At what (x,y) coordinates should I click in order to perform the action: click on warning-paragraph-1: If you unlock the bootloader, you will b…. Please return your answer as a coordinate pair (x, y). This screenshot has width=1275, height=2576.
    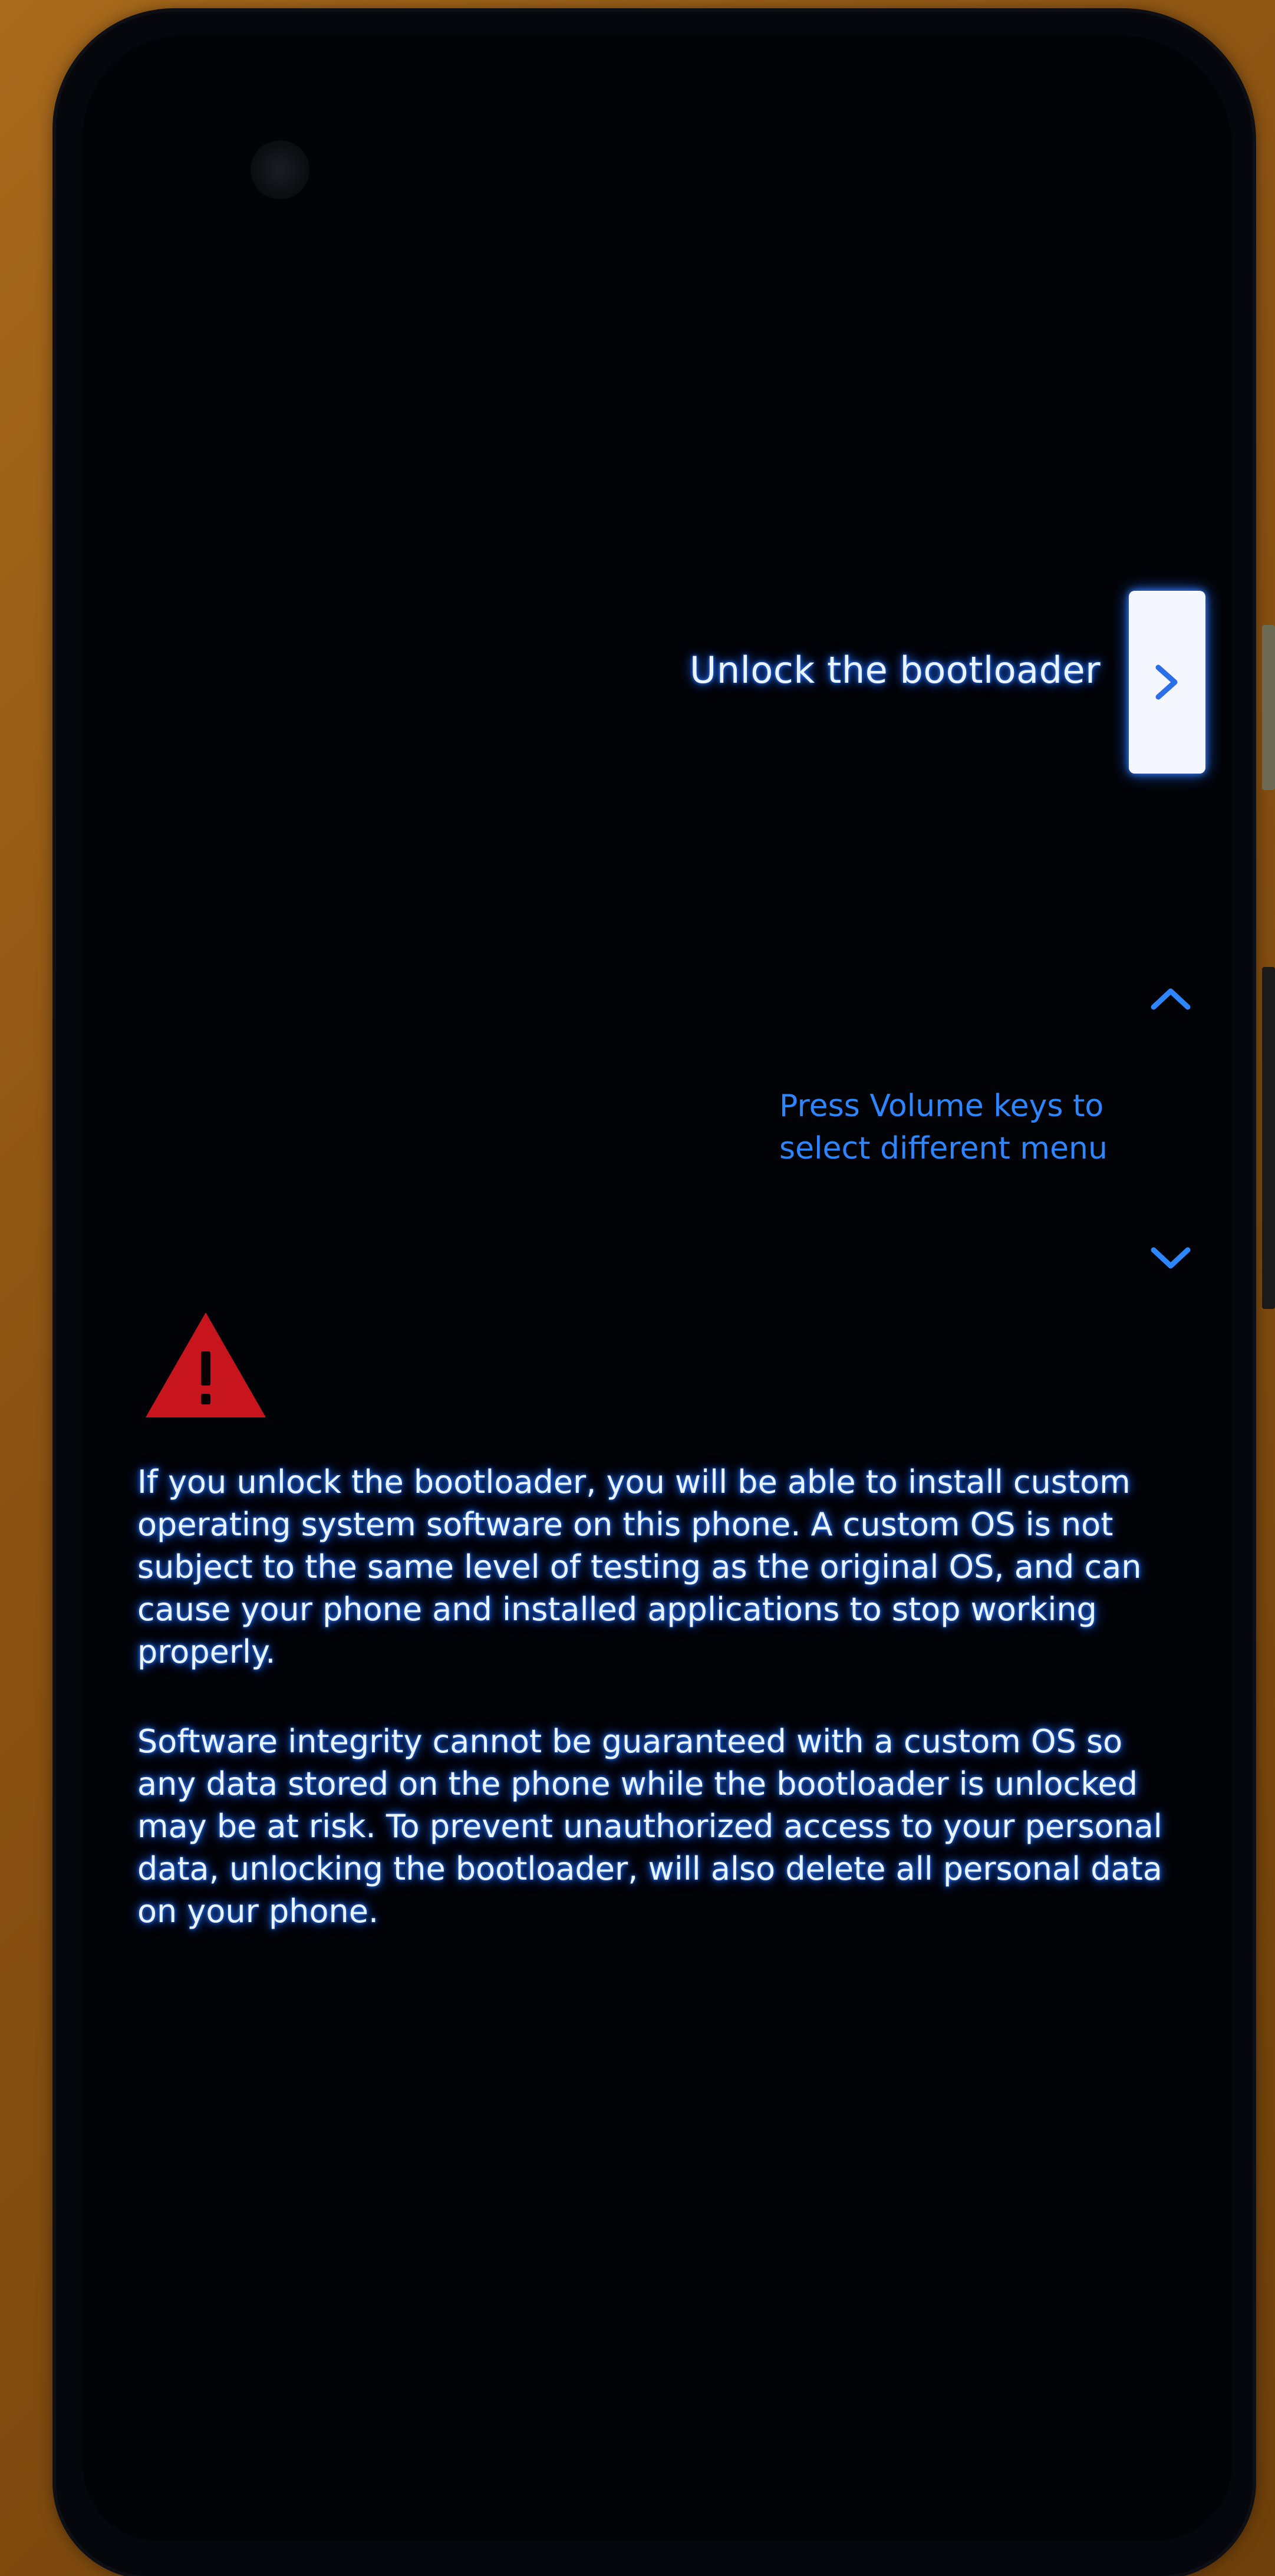
    Looking at the image, I should click on (639, 1566).